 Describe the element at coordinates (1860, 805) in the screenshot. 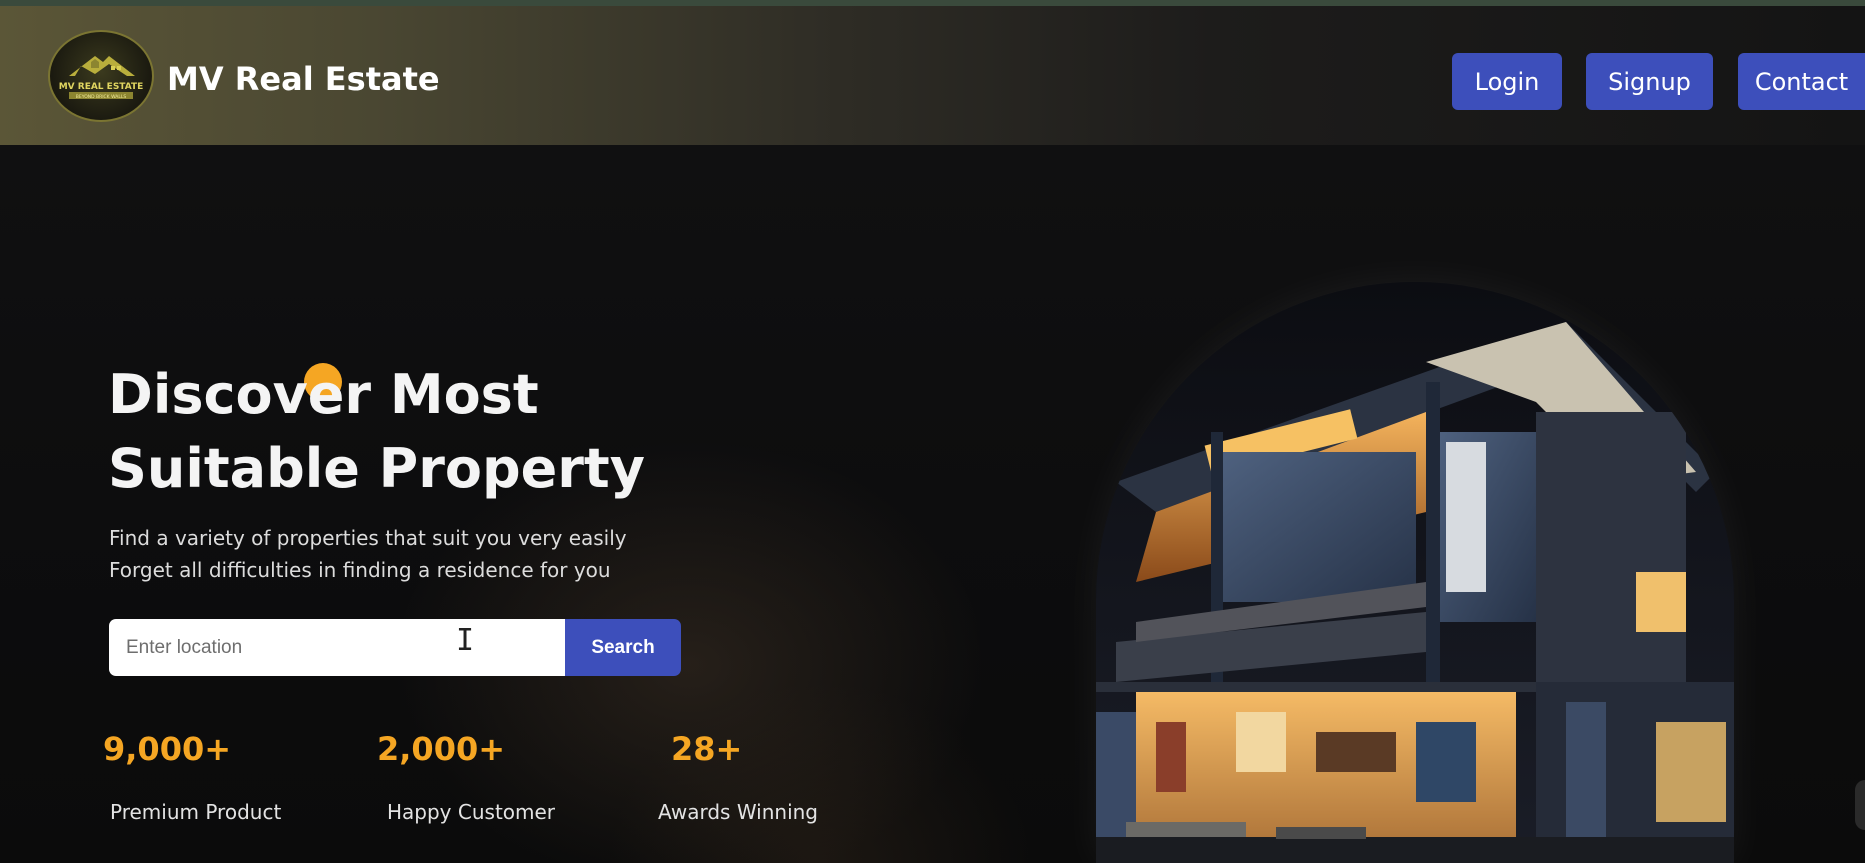

I see `side-scroll-handle` at that location.